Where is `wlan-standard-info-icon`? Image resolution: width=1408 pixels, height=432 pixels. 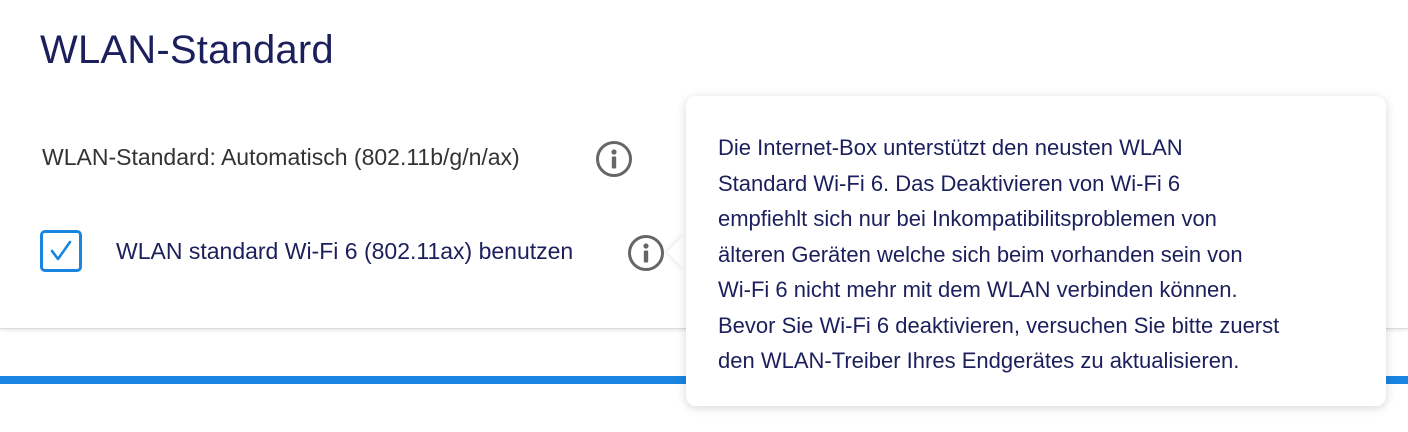 wlan-standard-info-icon is located at coordinates (614, 159).